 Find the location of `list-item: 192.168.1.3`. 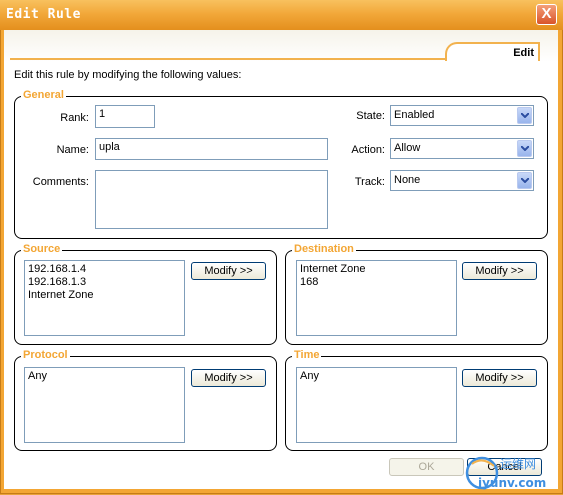

list-item: 192.168.1.3 is located at coordinates (104, 282).